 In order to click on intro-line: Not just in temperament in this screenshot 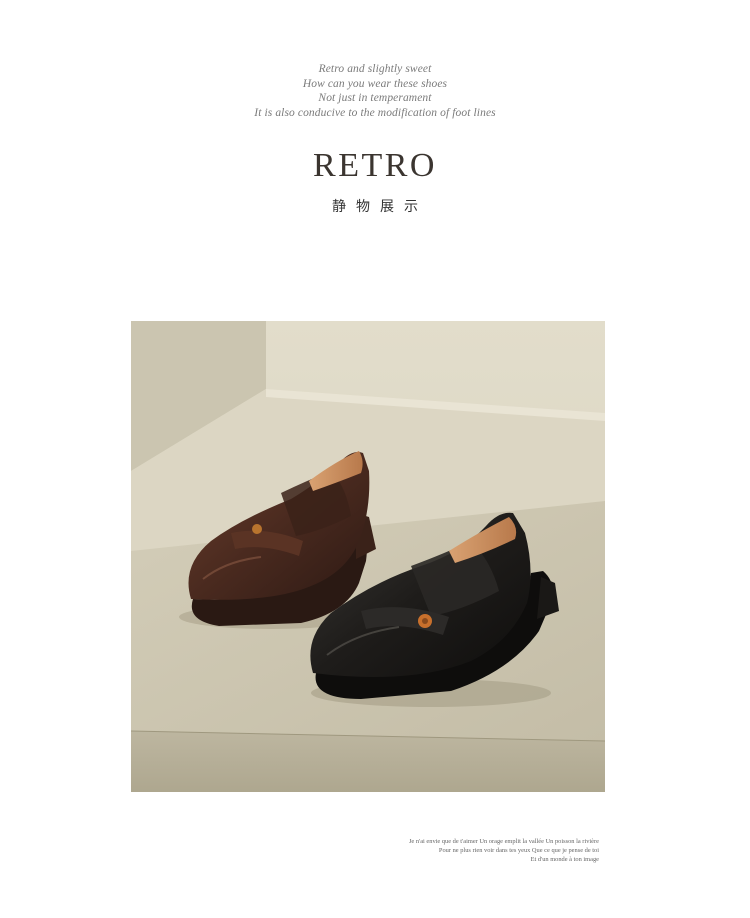, I will do `click(375, 98)`.